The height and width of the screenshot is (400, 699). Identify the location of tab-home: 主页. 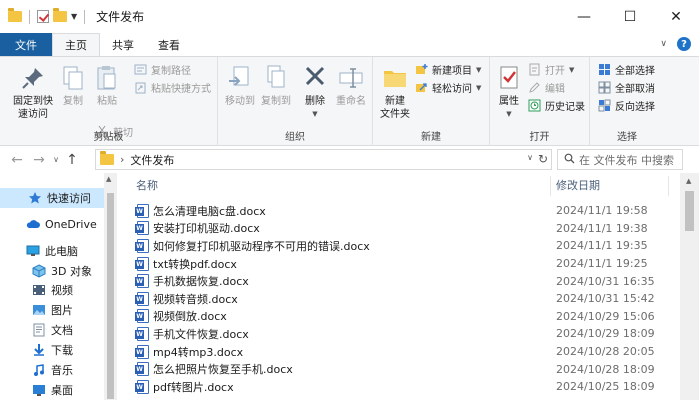
(76, 44).